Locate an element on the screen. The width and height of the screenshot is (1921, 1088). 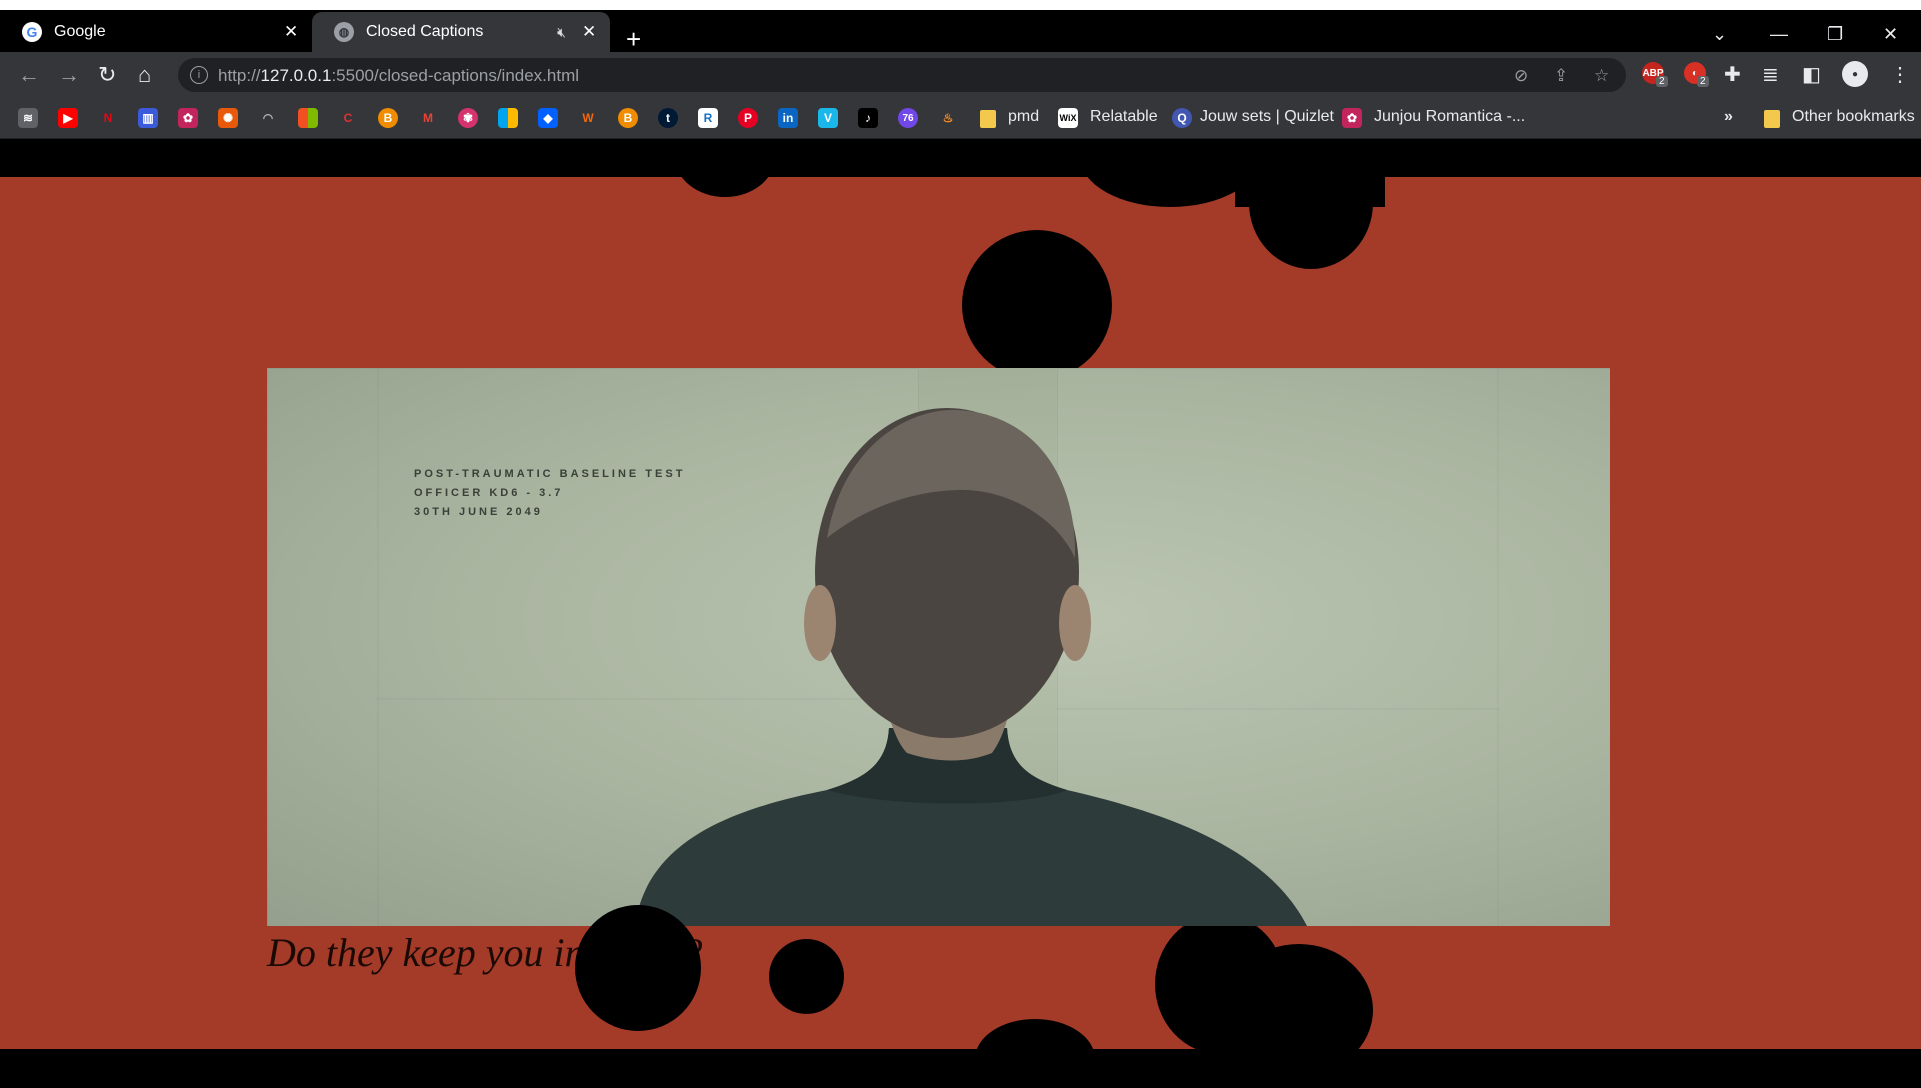
menu-kebab-icon: ⋮ is located at coordinates (1900, 74).